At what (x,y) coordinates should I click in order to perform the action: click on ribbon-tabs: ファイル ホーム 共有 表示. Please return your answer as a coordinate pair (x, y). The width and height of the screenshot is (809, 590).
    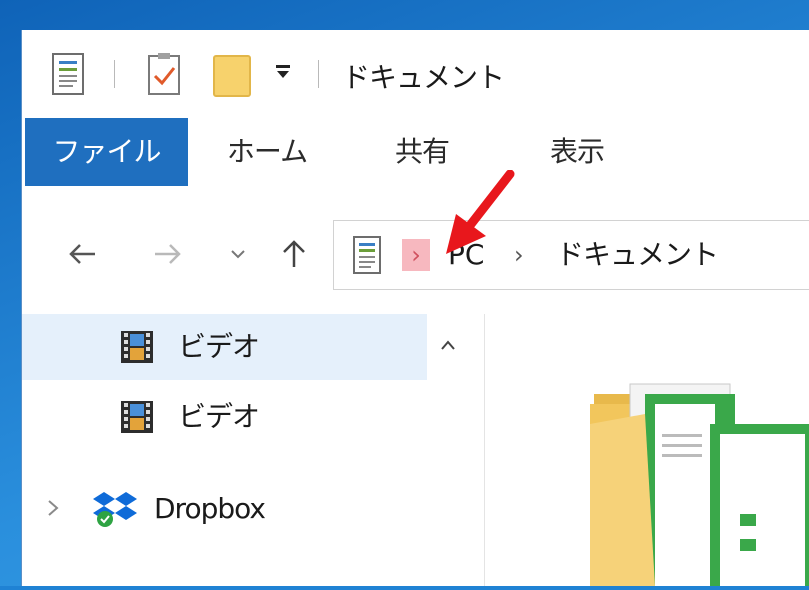
    Looking at the image, I should click on (415, 153).